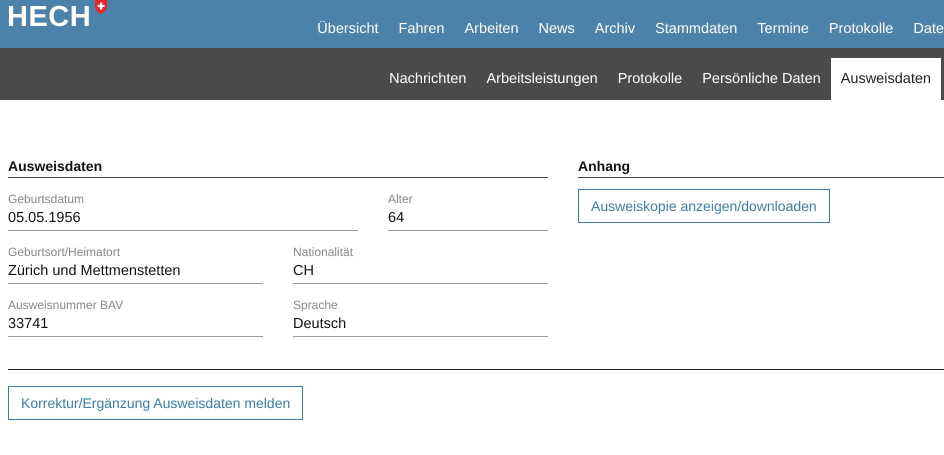  I want to click on nav-item: Stammdaten, so click(696, 29).